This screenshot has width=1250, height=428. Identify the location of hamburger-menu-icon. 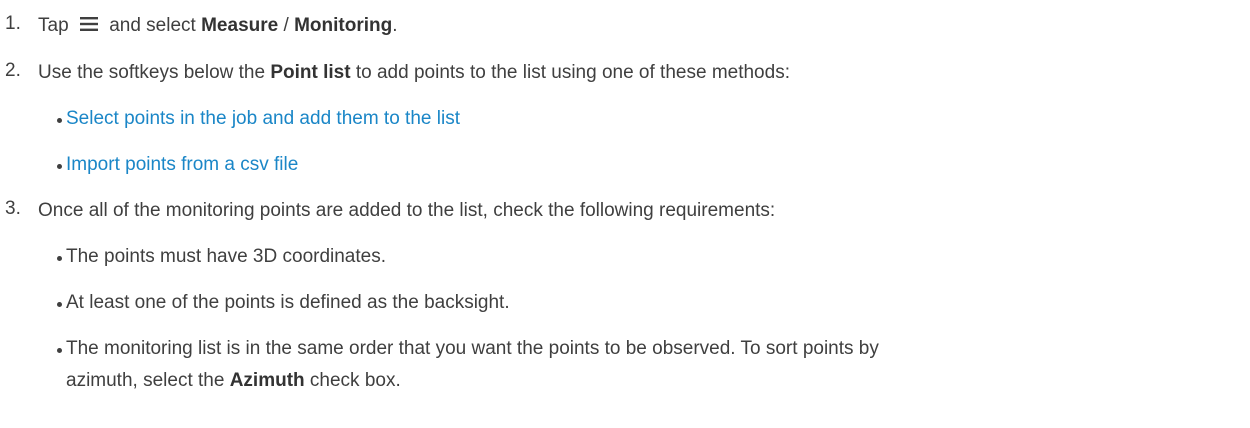
(88, 24).